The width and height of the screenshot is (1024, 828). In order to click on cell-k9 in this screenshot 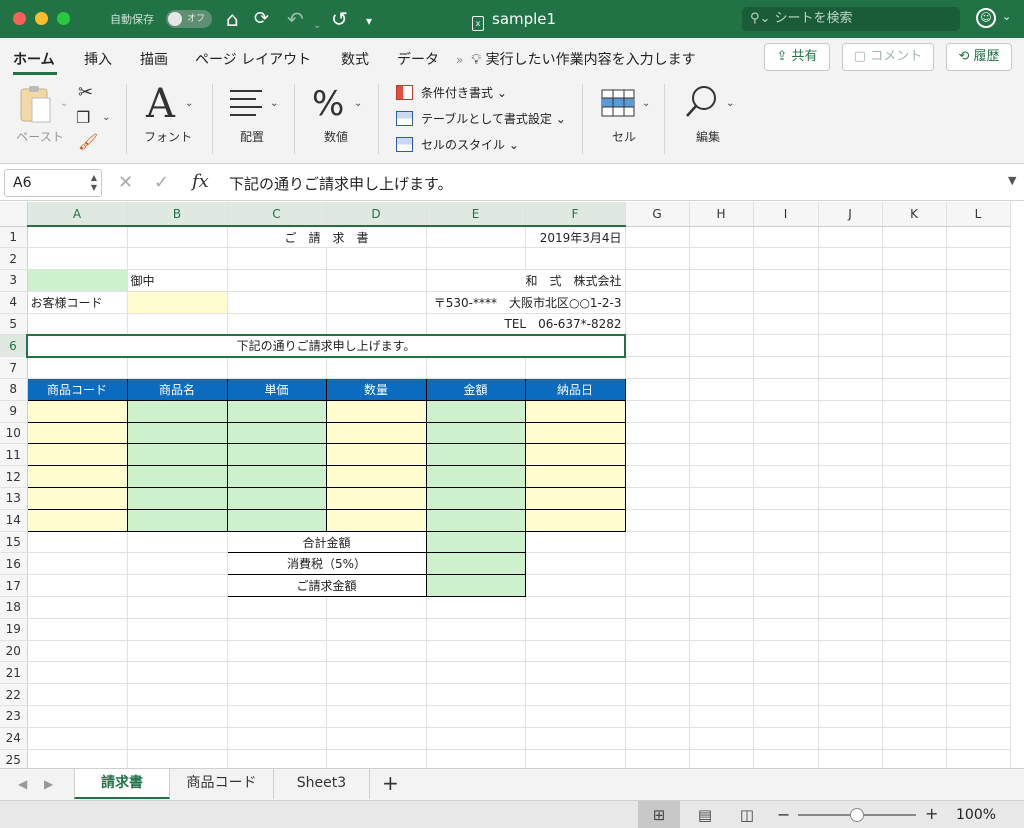, I will do `click(914, 411)`.